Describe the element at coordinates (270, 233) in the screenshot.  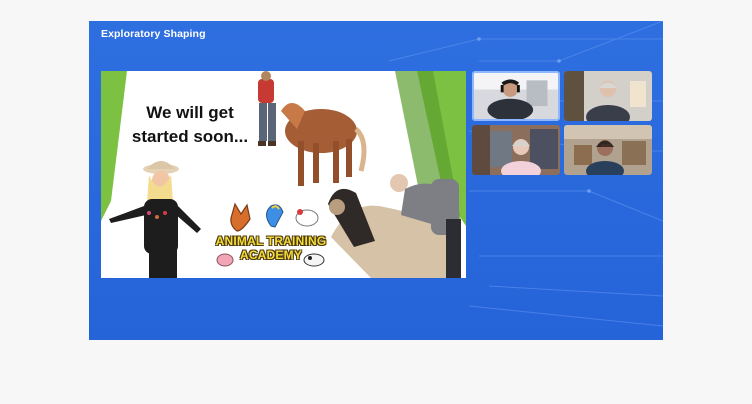
I see `animal-training-academy-logo: ANIMAL TRAINING ACADEMY` at that location.